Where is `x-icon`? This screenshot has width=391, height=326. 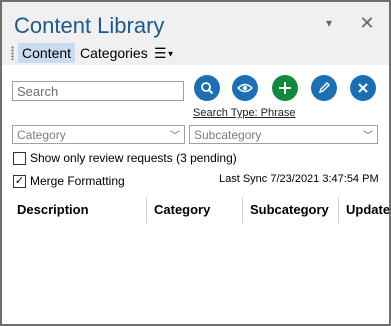 x-icon is located at coordinates (363, 88).